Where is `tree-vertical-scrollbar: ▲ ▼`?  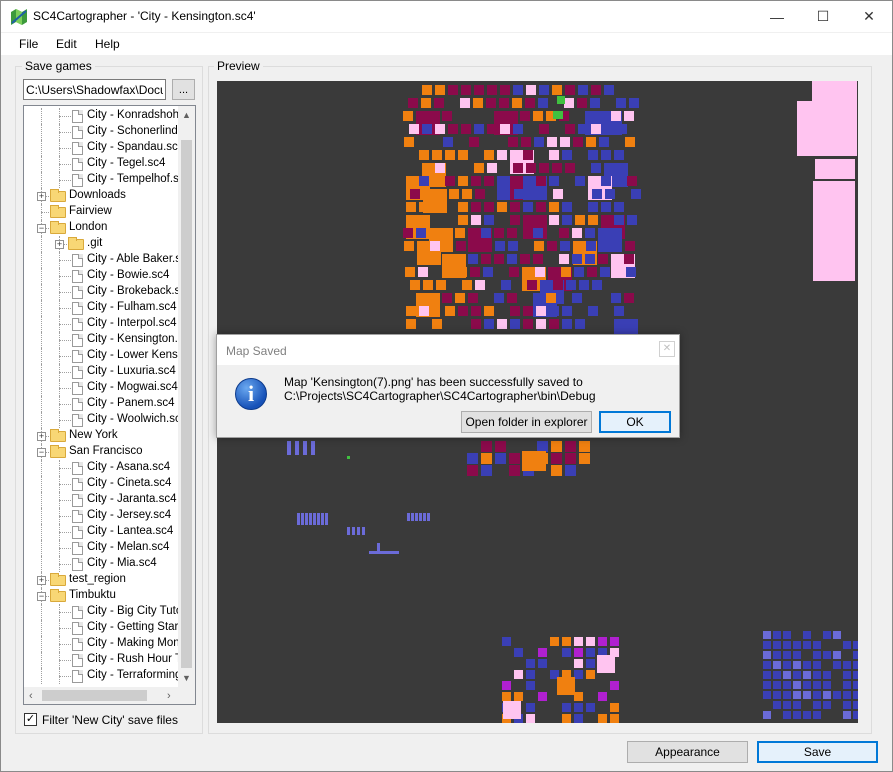
tree-vertical-scrollbar: ▲ ▼ is located at coordinates (186, 396).